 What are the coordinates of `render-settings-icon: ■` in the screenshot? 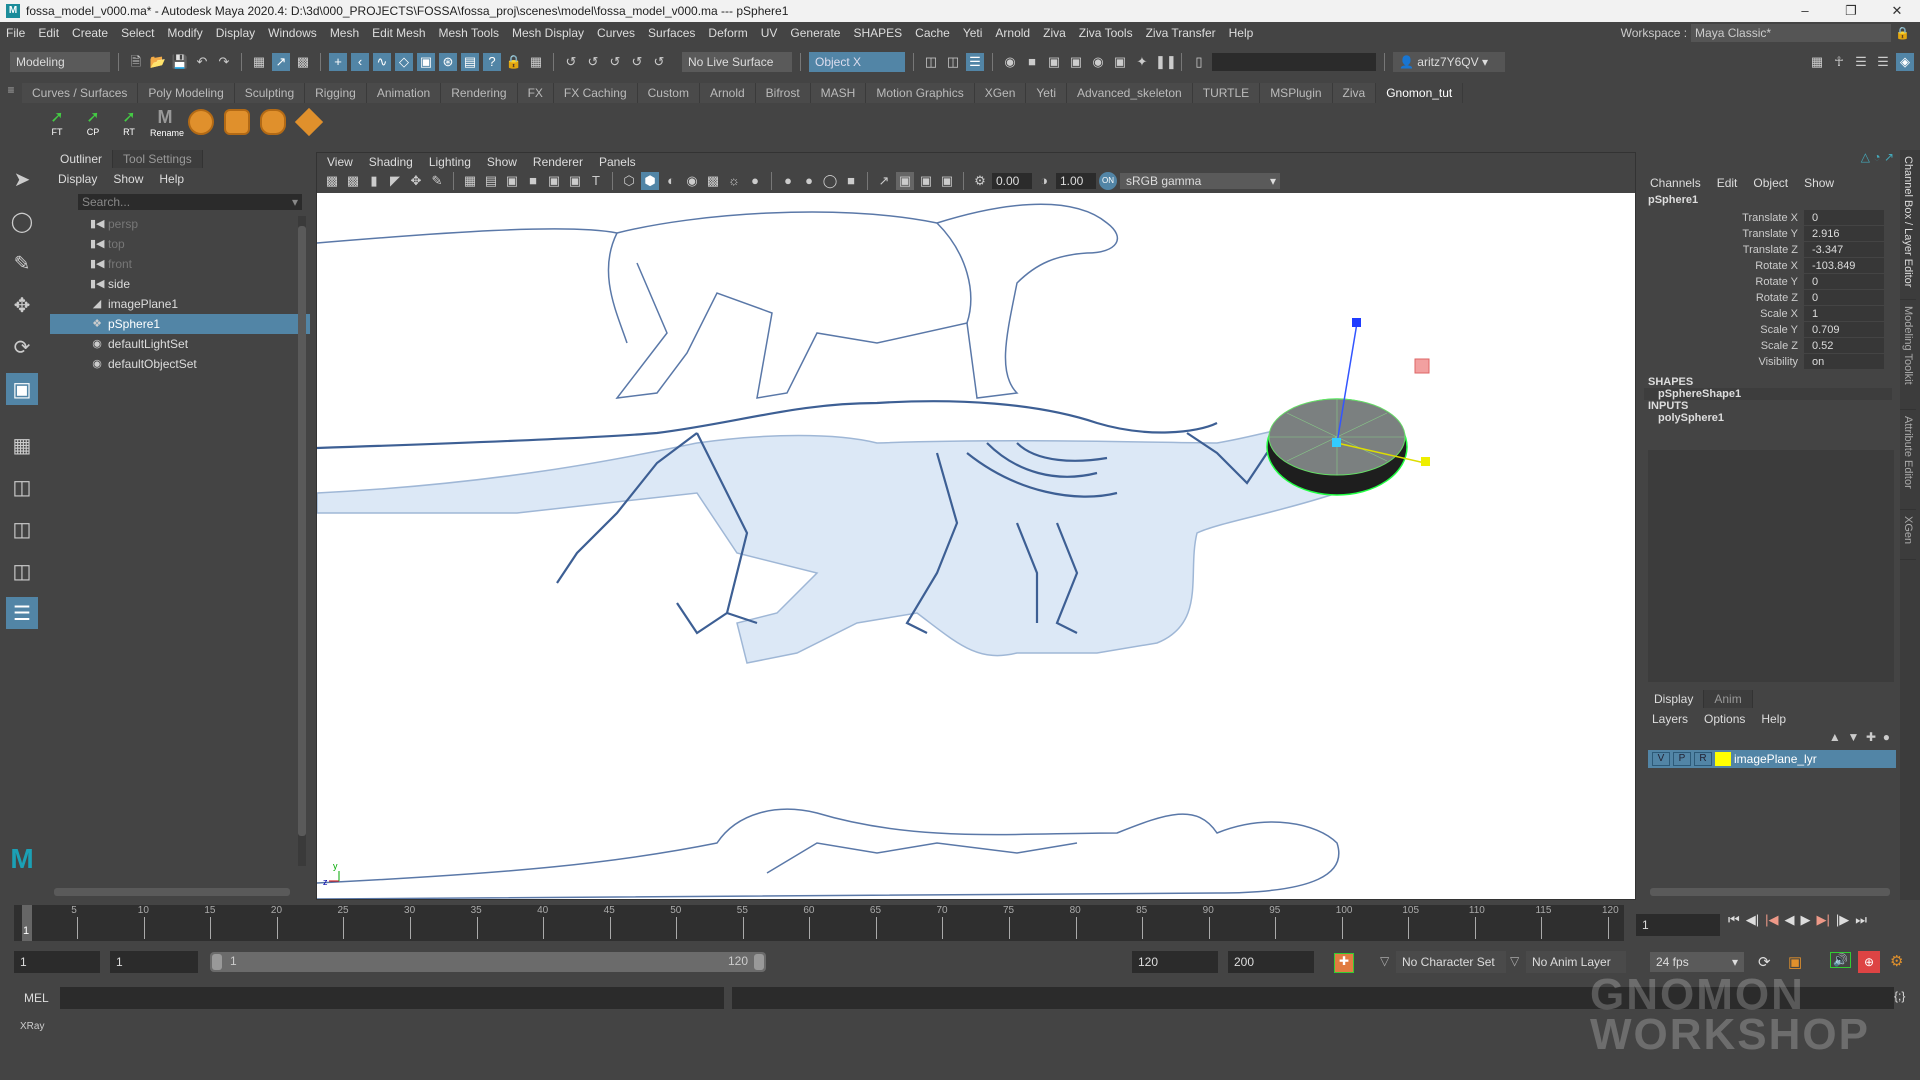 It's located at (1032, 62).